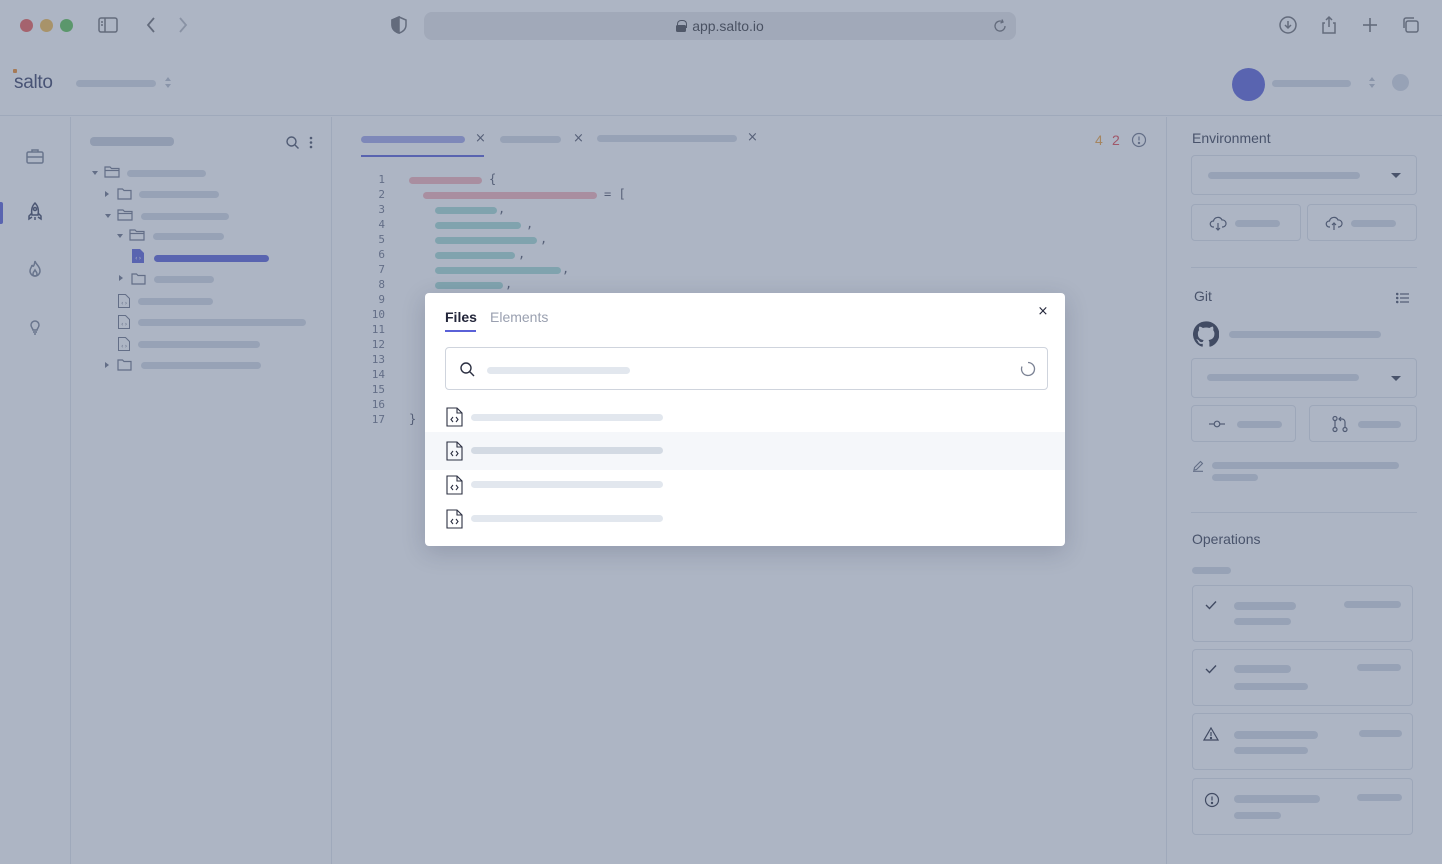  I want to click on search-field, so click(746, 368).